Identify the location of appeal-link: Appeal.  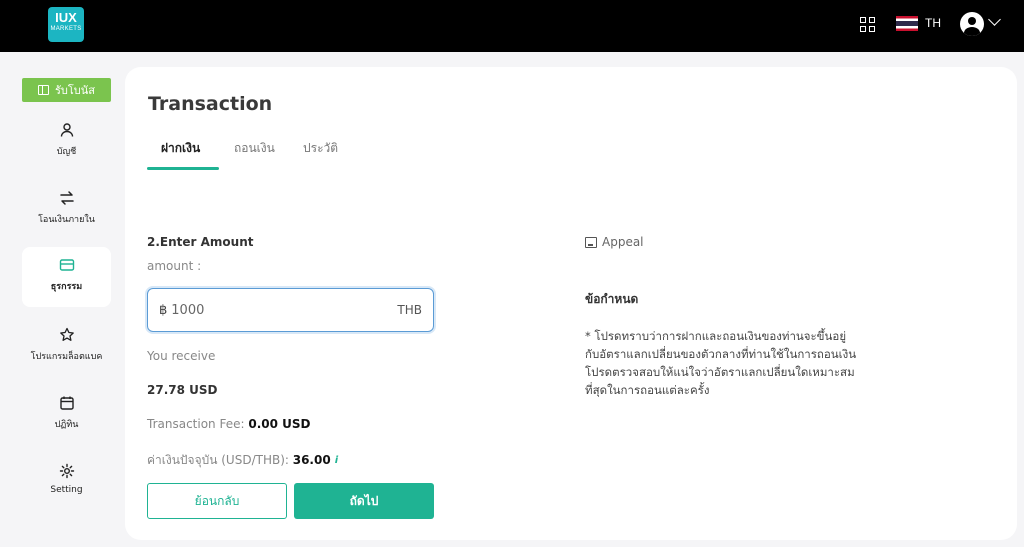
(614, 242).